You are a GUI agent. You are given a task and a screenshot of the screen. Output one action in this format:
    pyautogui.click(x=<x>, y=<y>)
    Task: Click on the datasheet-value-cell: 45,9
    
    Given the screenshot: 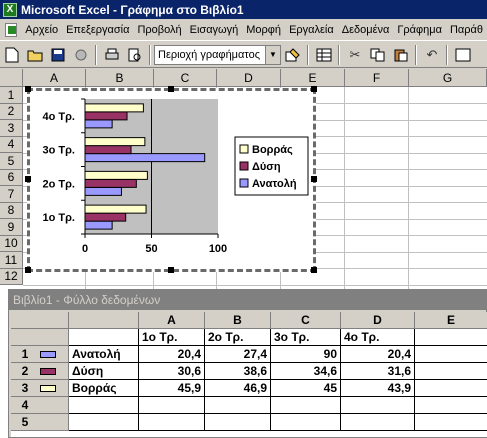 What is the action you would take?
    pyautogui.click(x=172, y=388)
    